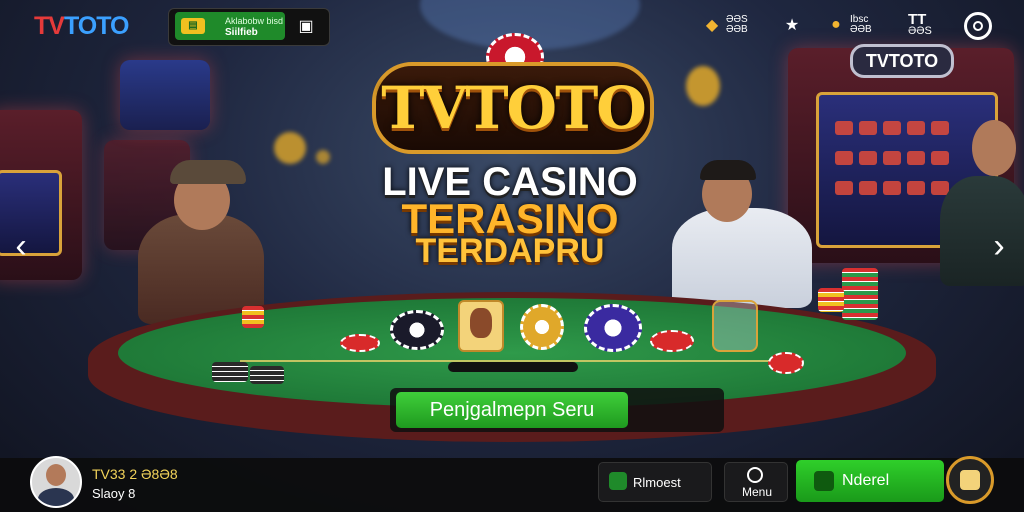  I want to click on chevron-left-icon: ‹, so click(21, 246).